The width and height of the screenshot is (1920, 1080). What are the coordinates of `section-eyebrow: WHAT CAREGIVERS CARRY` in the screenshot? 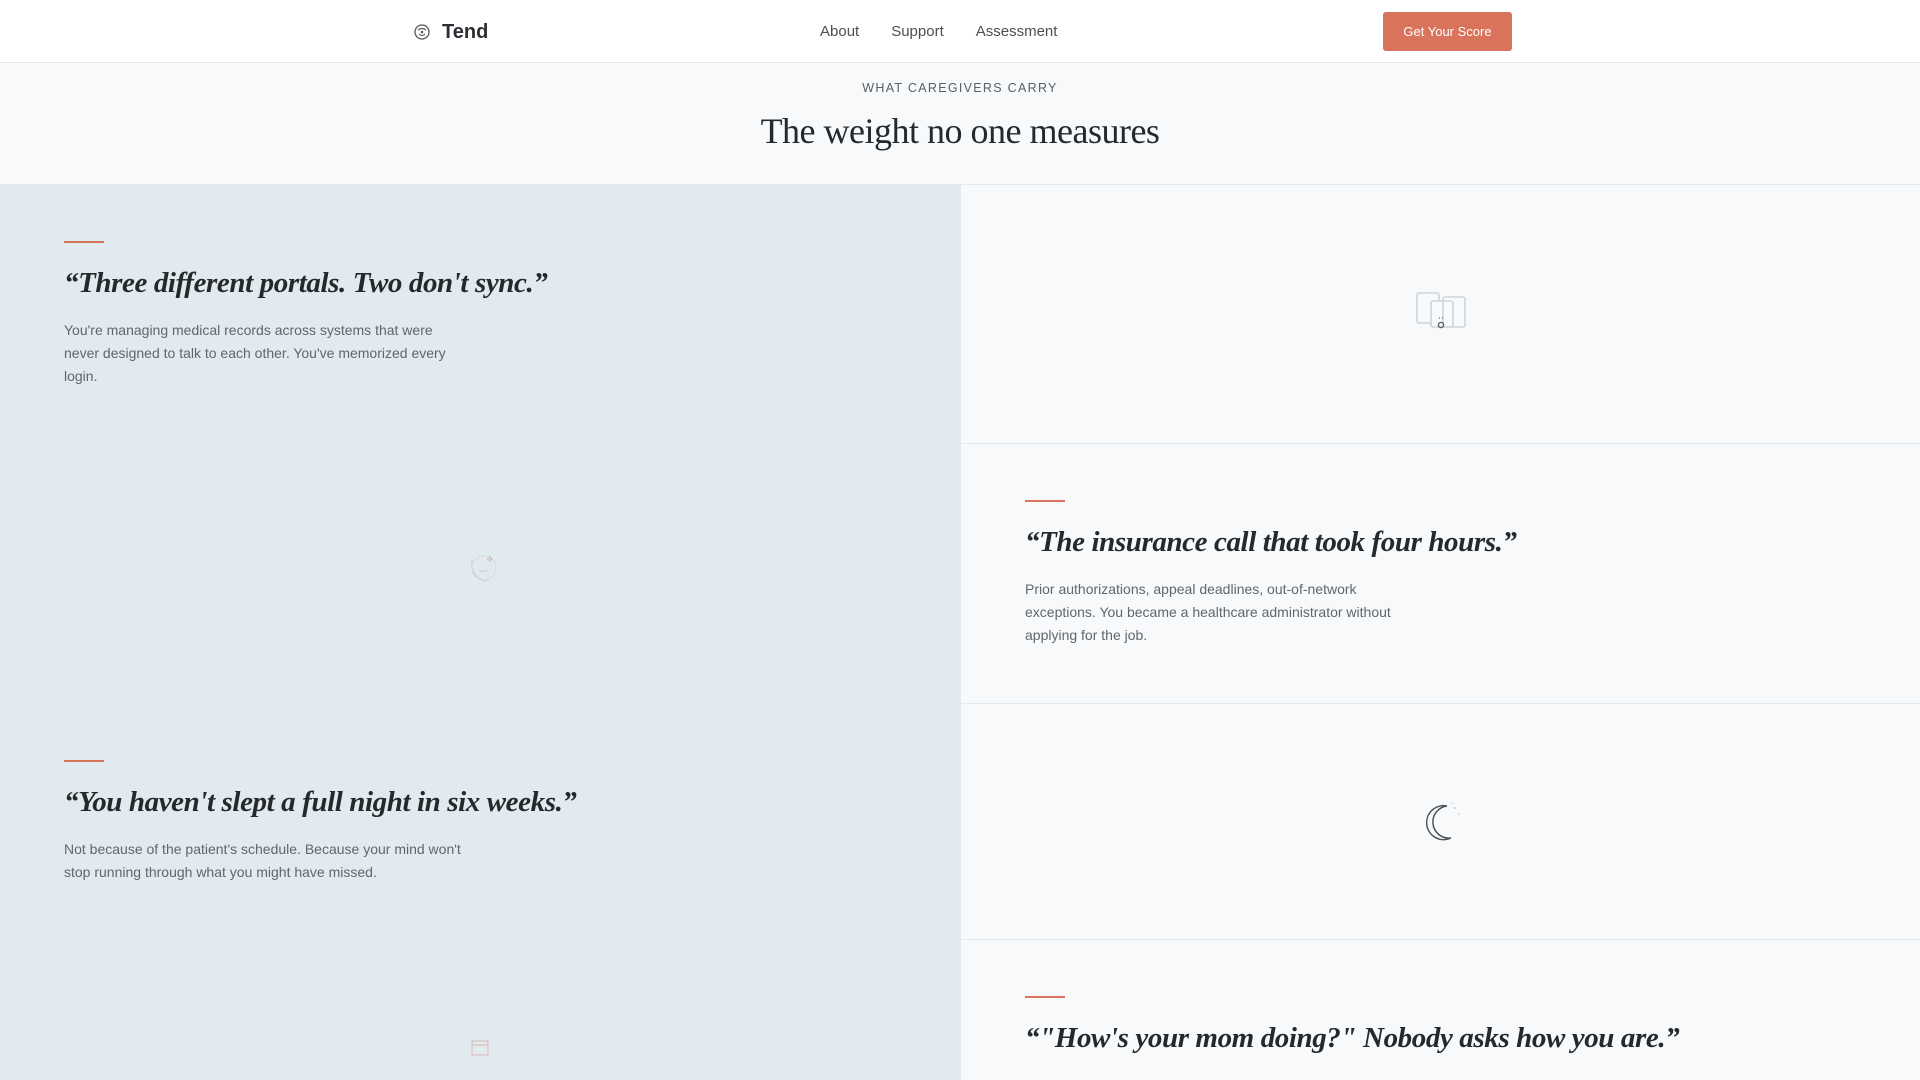 It's located at (960, 88).